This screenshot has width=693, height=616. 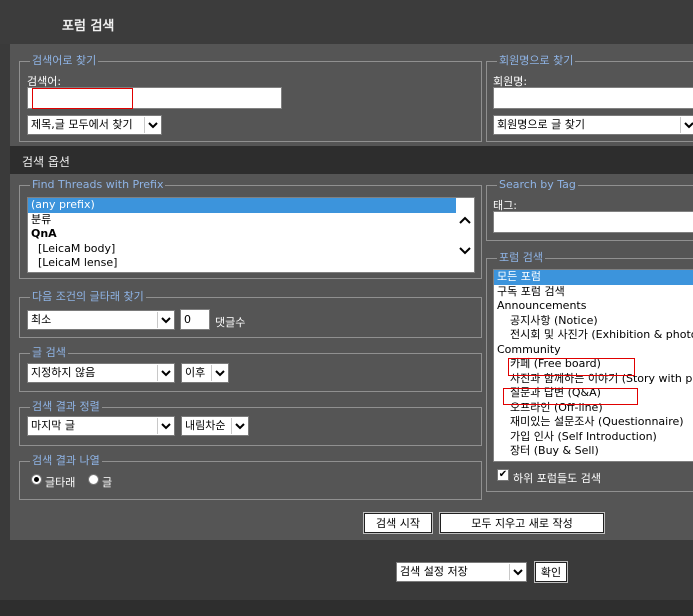 I want to click on prefix-legend: Find Threads with Prefix, so click(x=98, y=184).